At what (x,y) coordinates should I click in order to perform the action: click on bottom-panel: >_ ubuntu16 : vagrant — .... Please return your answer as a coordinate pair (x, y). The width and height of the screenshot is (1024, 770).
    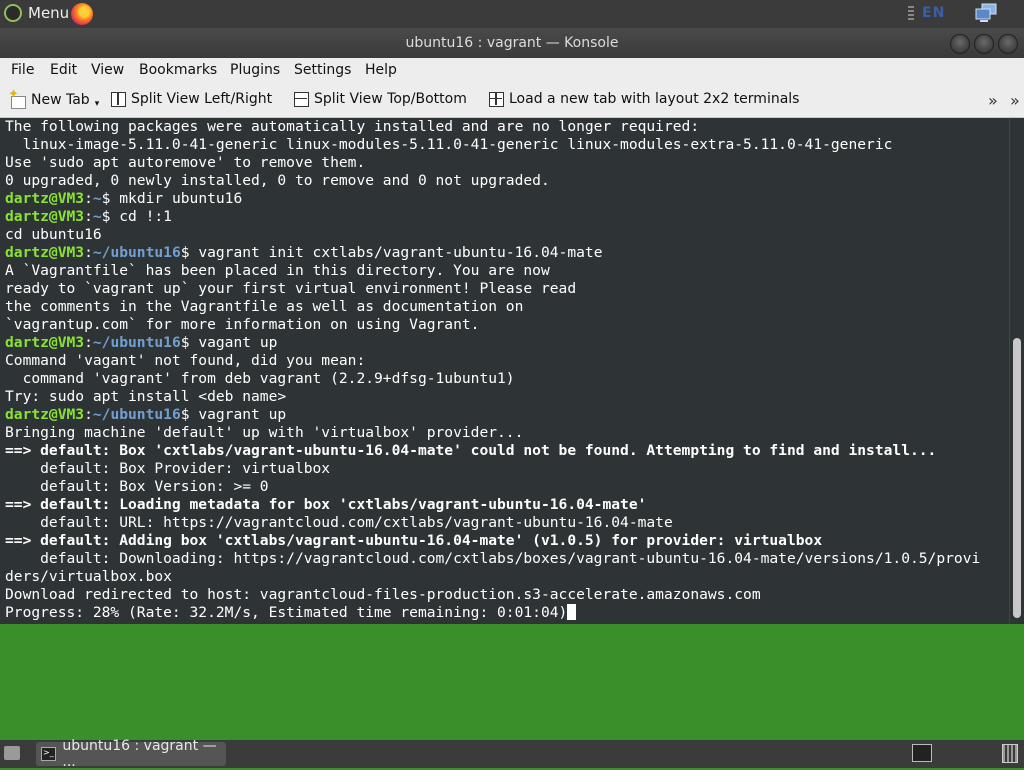
    Looking at the image, I should click on (512, 754).